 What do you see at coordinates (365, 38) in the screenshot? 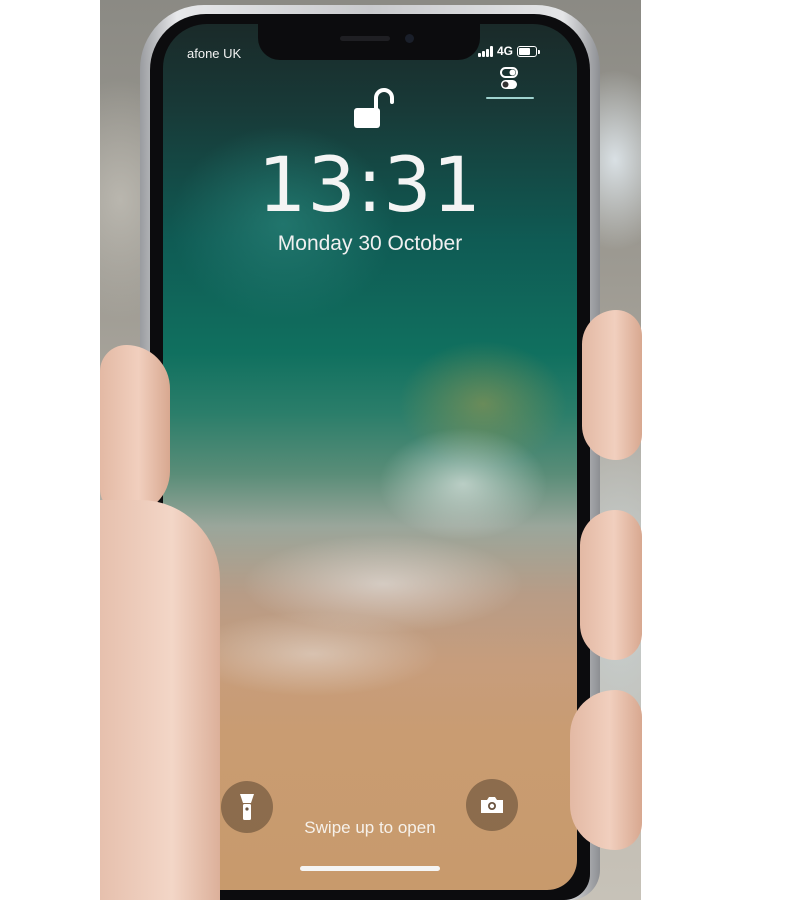
I see `earpiece-speaker` at bounding box center [365, 38].